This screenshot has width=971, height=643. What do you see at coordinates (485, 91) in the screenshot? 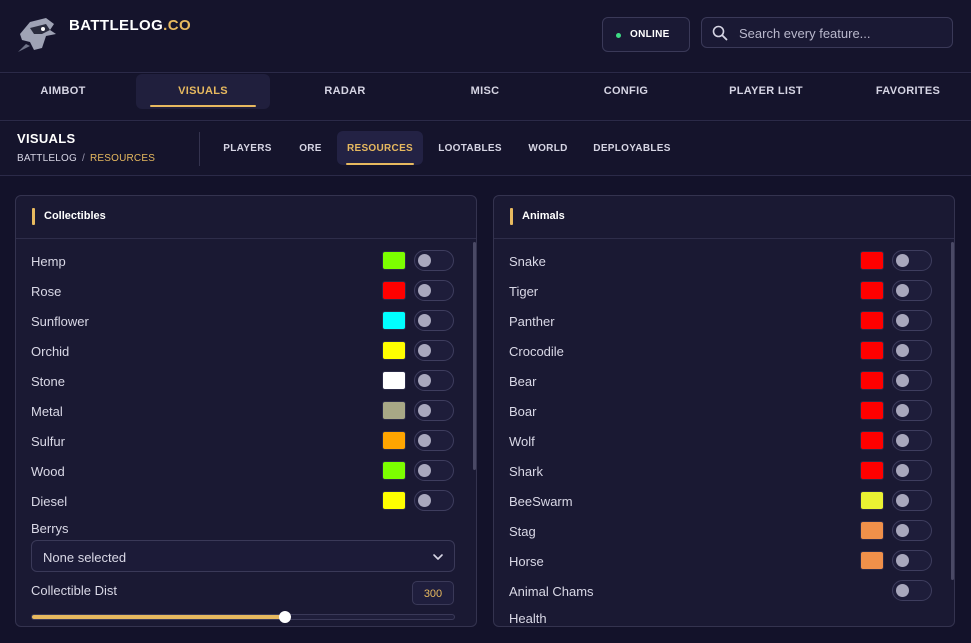
I see `tab-misc: MISC` at bounding box center [485, 91].